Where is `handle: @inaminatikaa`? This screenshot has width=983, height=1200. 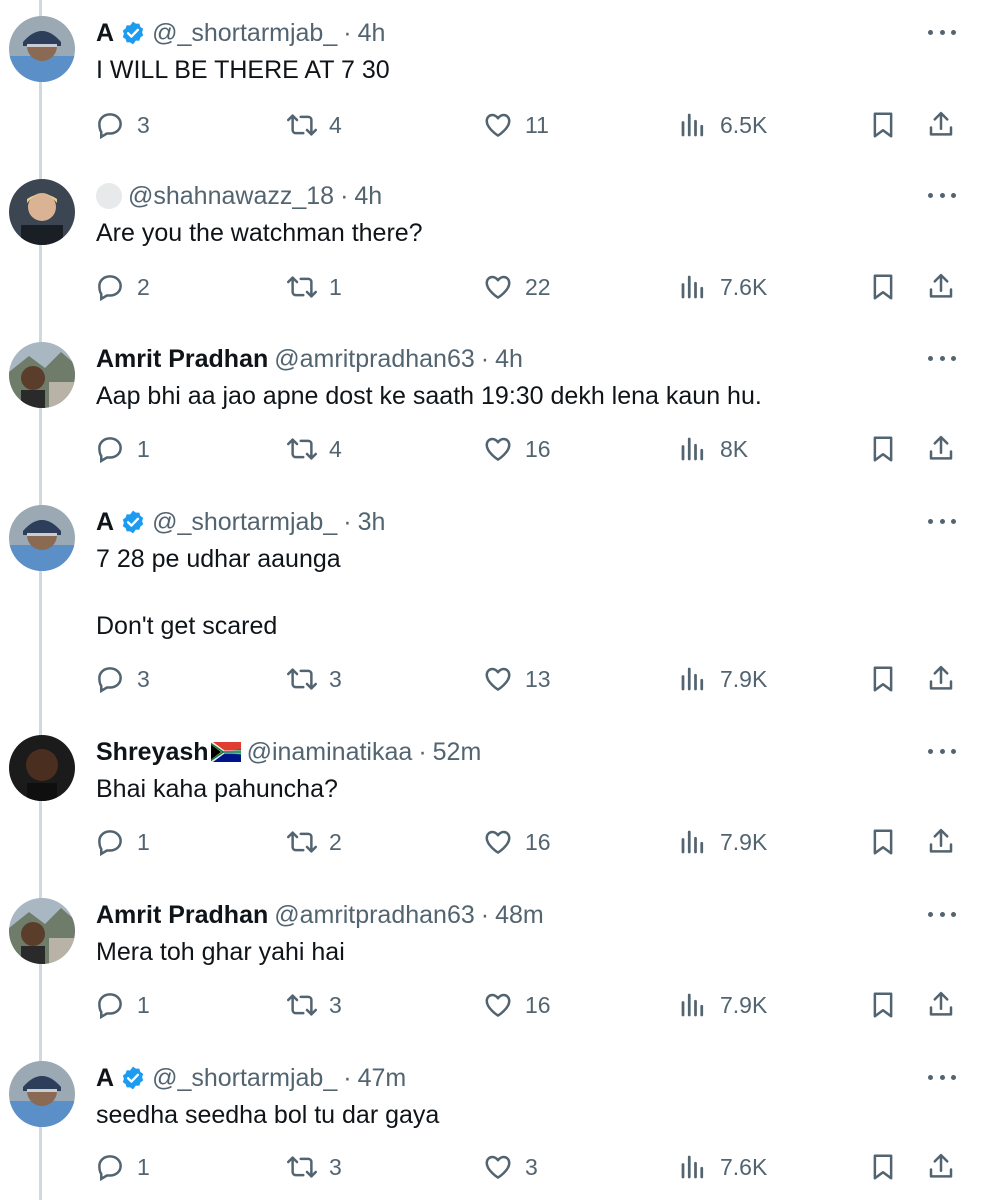
handle: @inaminatikaa is located at coordinates (330, 752).